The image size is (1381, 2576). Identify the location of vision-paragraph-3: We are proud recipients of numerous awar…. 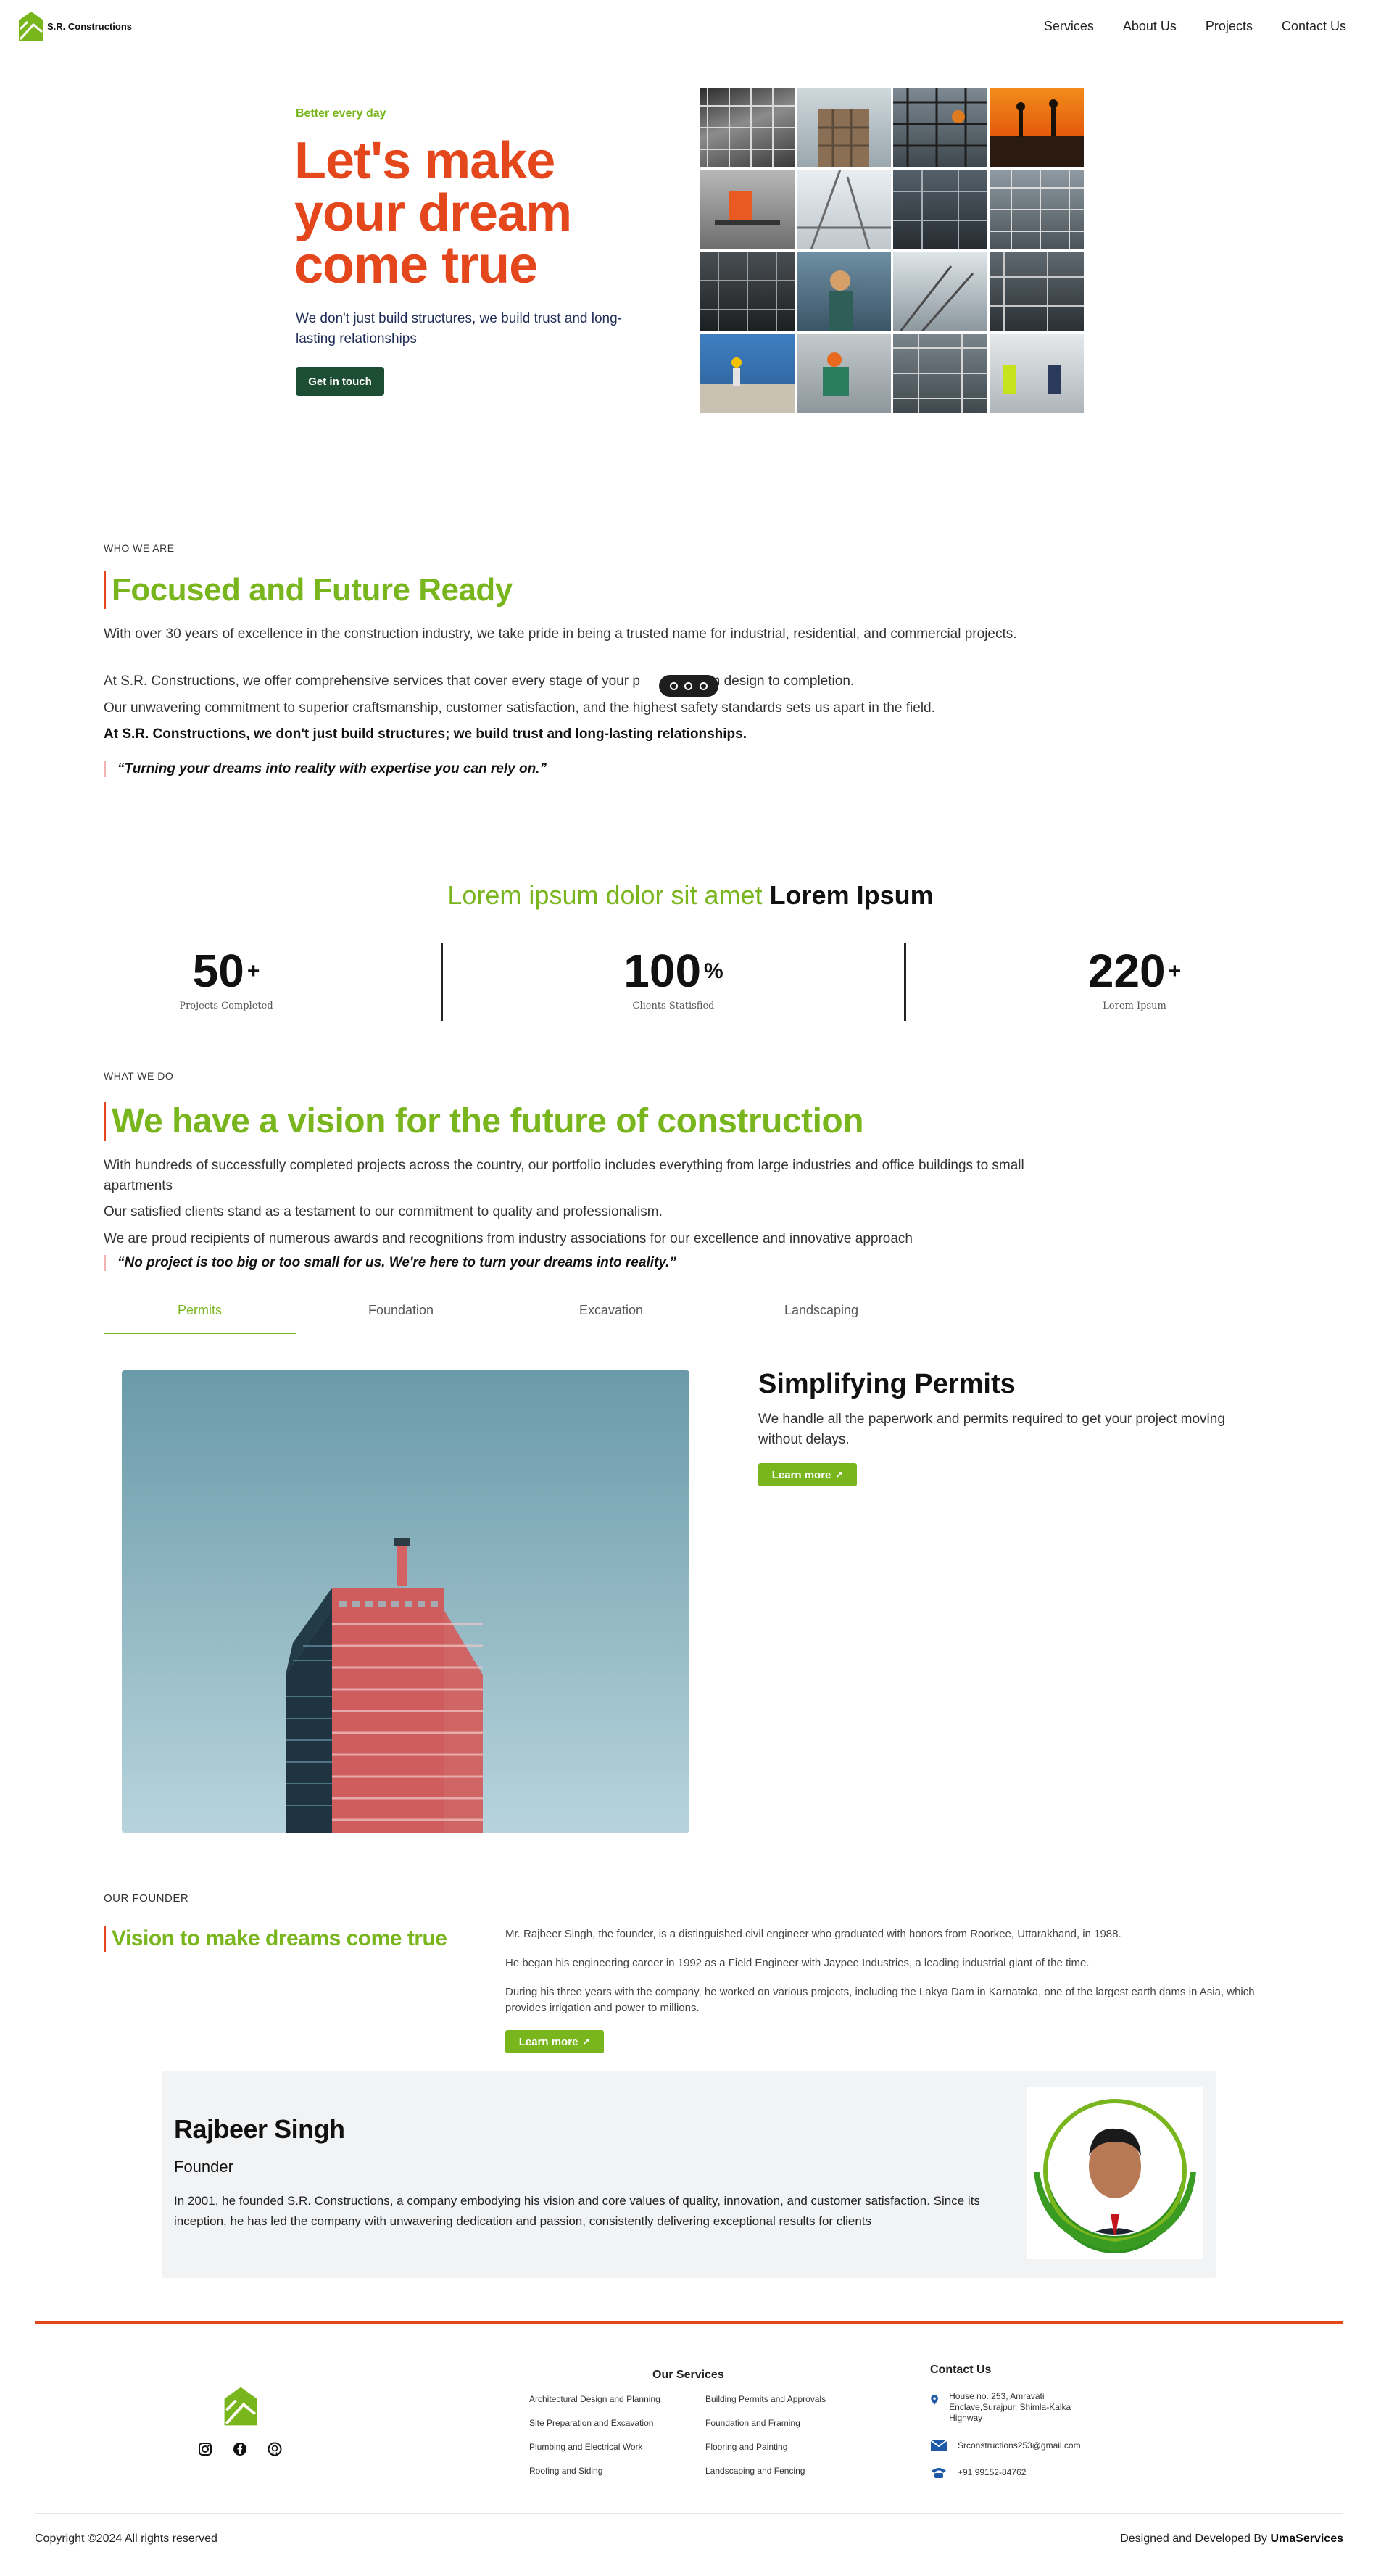
(508, 1238).